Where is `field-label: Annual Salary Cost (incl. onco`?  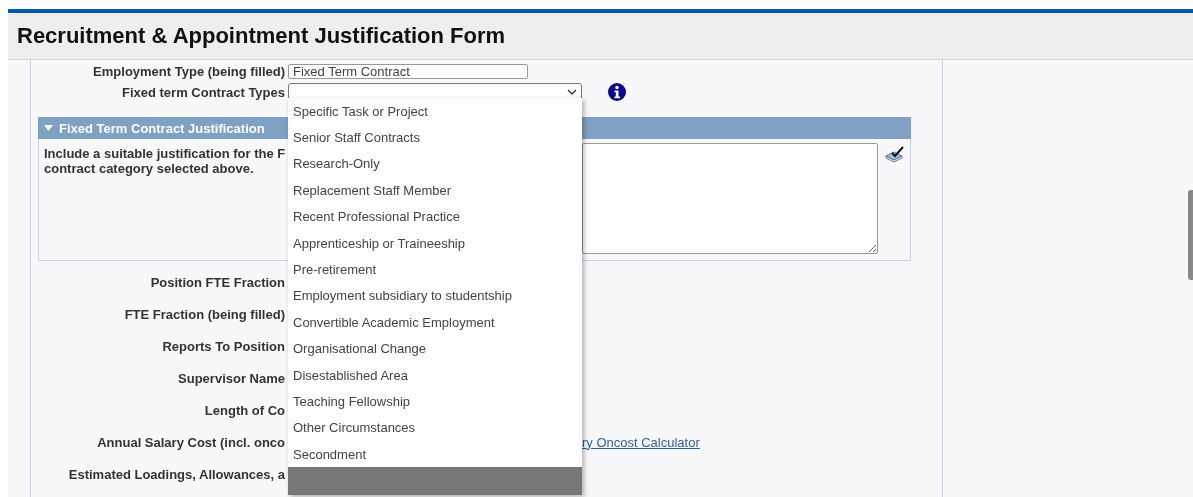
field-label: Annual Salary Cost (incl. onco is located at coordinates (190, 442).